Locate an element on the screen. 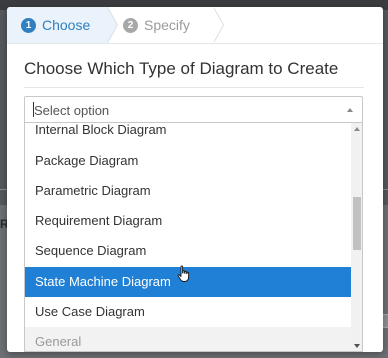  option-package-diagram: Package Diagram is located at coordinates (188, 161).